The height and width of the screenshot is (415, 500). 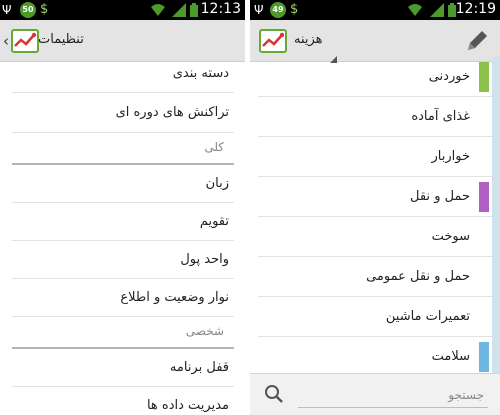 What do you see at coordinates (308, 39) in the screenshot?
I see `expense-type-spinner: هزینه` at bounding box center [308, 39].